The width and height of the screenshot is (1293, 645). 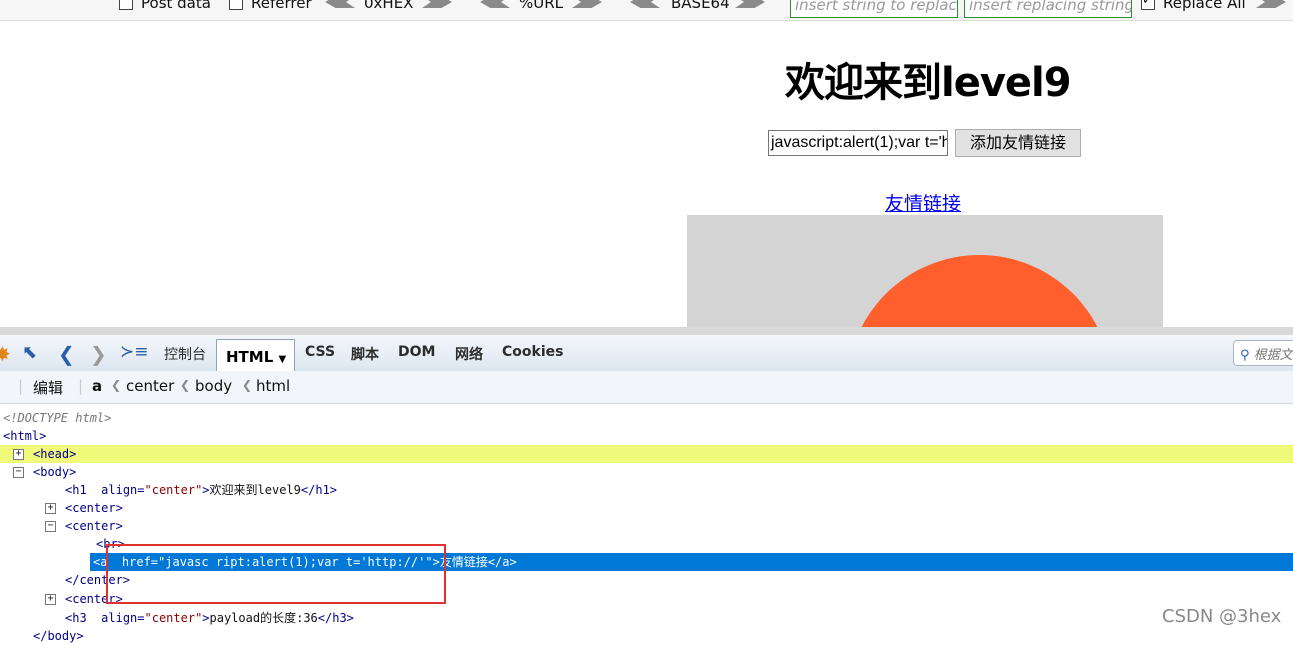 What do you see at coordinates (923, 202) in the screenshot?
I see `friend-link: 友情链接` at bounding box center [923, 202].